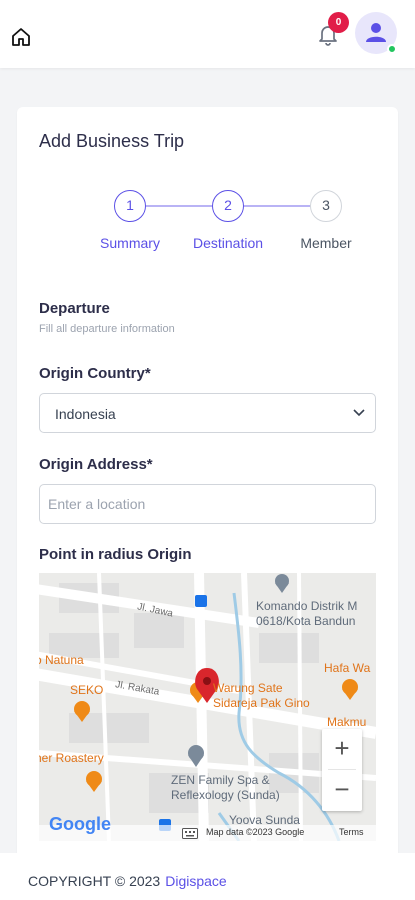 The height and width of the screenshot is (900, 415). Describe the element at coordinates (107, 329) in the screenshot. I see `section-subtitle: Fill all departure information` at that location.